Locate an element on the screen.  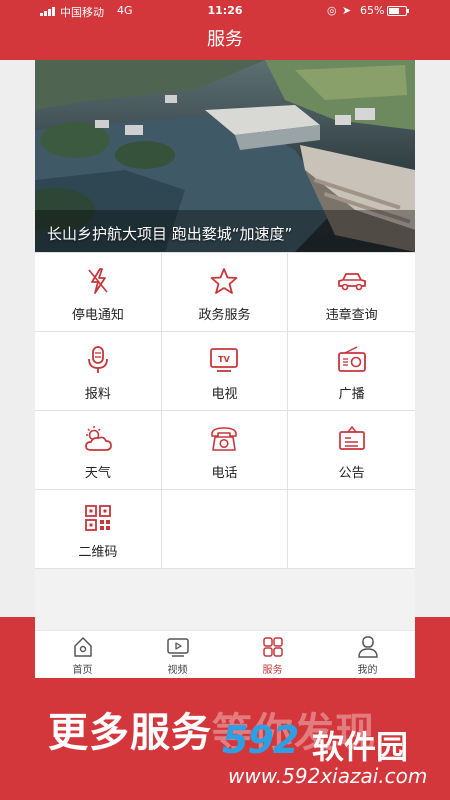
service-label: 电视 is located at coordinates (224, 394).